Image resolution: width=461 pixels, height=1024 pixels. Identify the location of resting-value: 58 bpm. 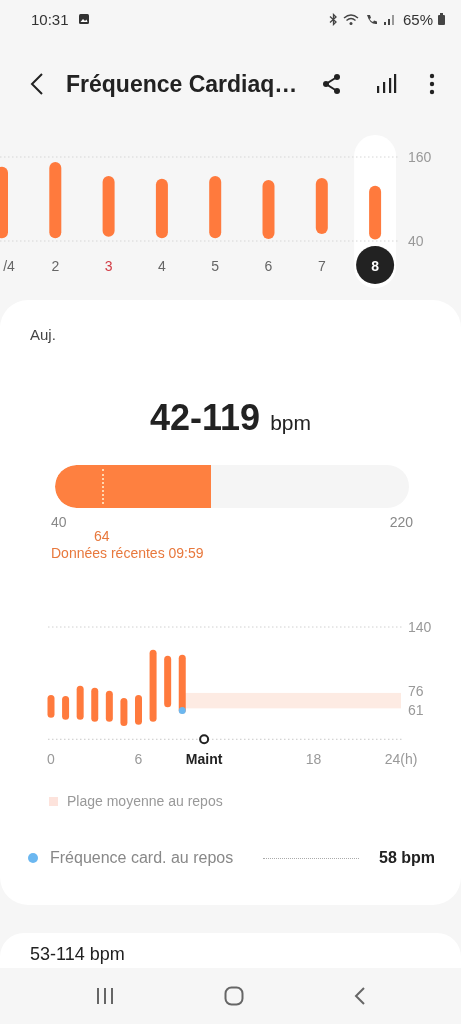
(407, 858).